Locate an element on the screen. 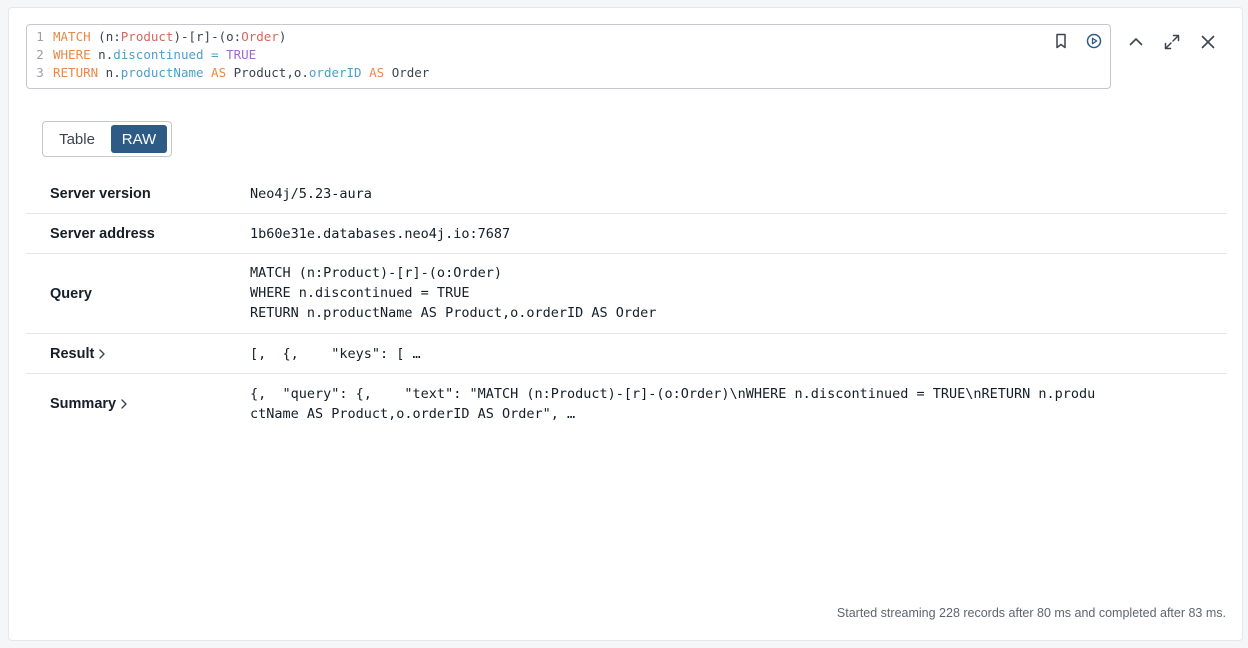  expand-icon is located at coordinates (1172, 42).